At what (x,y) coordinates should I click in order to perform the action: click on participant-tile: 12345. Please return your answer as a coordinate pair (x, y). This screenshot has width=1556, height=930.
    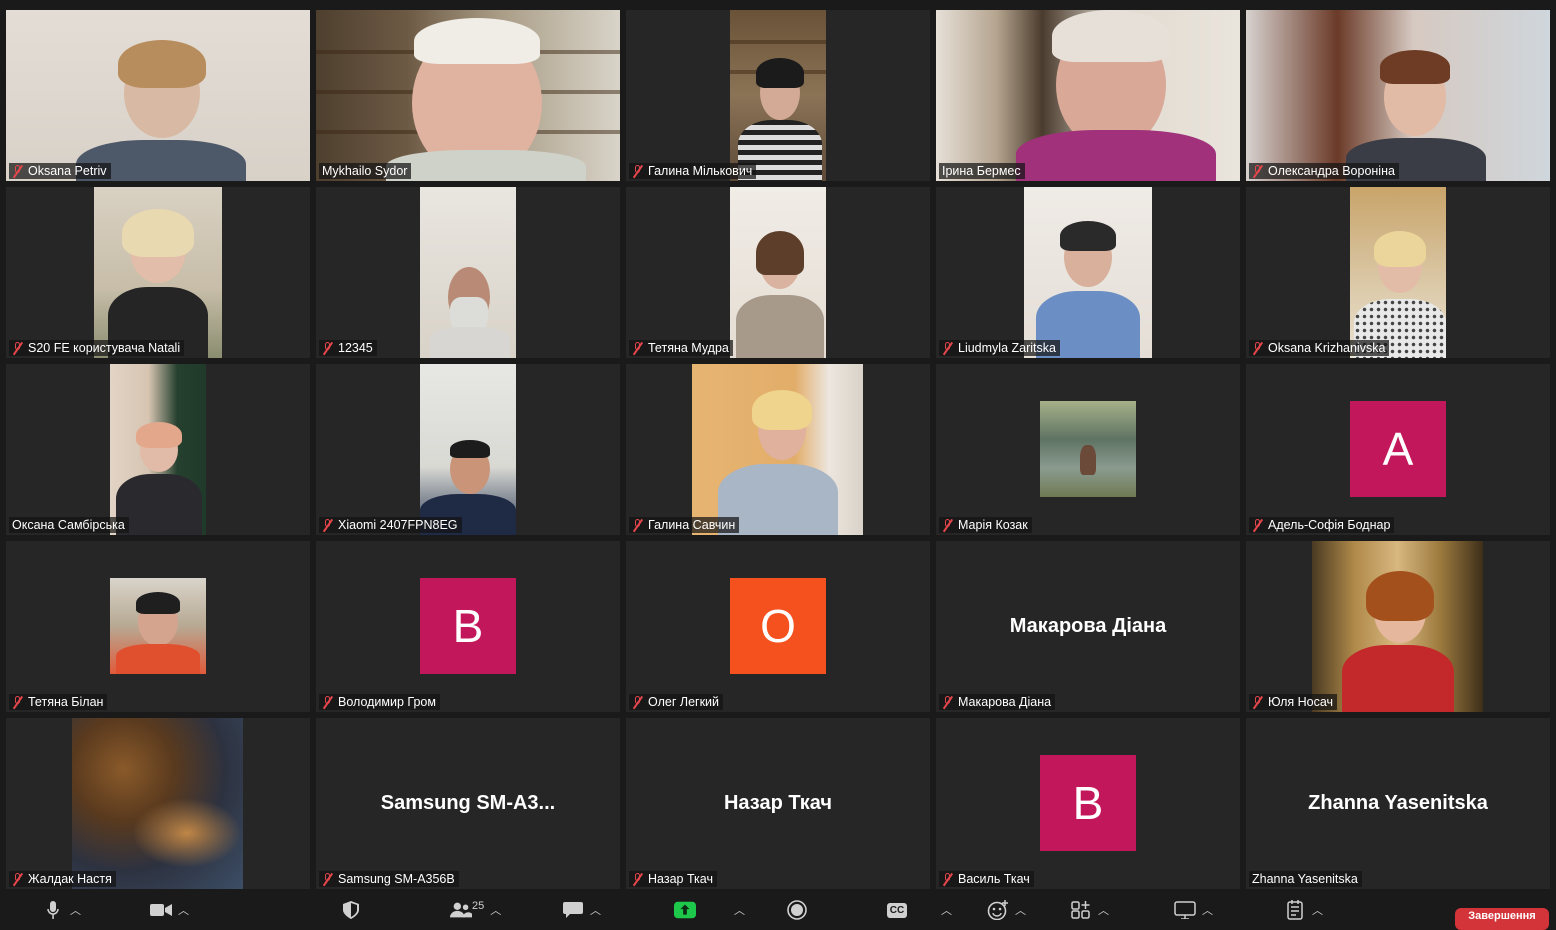
    Looking at the image, I should click on (468, 272).